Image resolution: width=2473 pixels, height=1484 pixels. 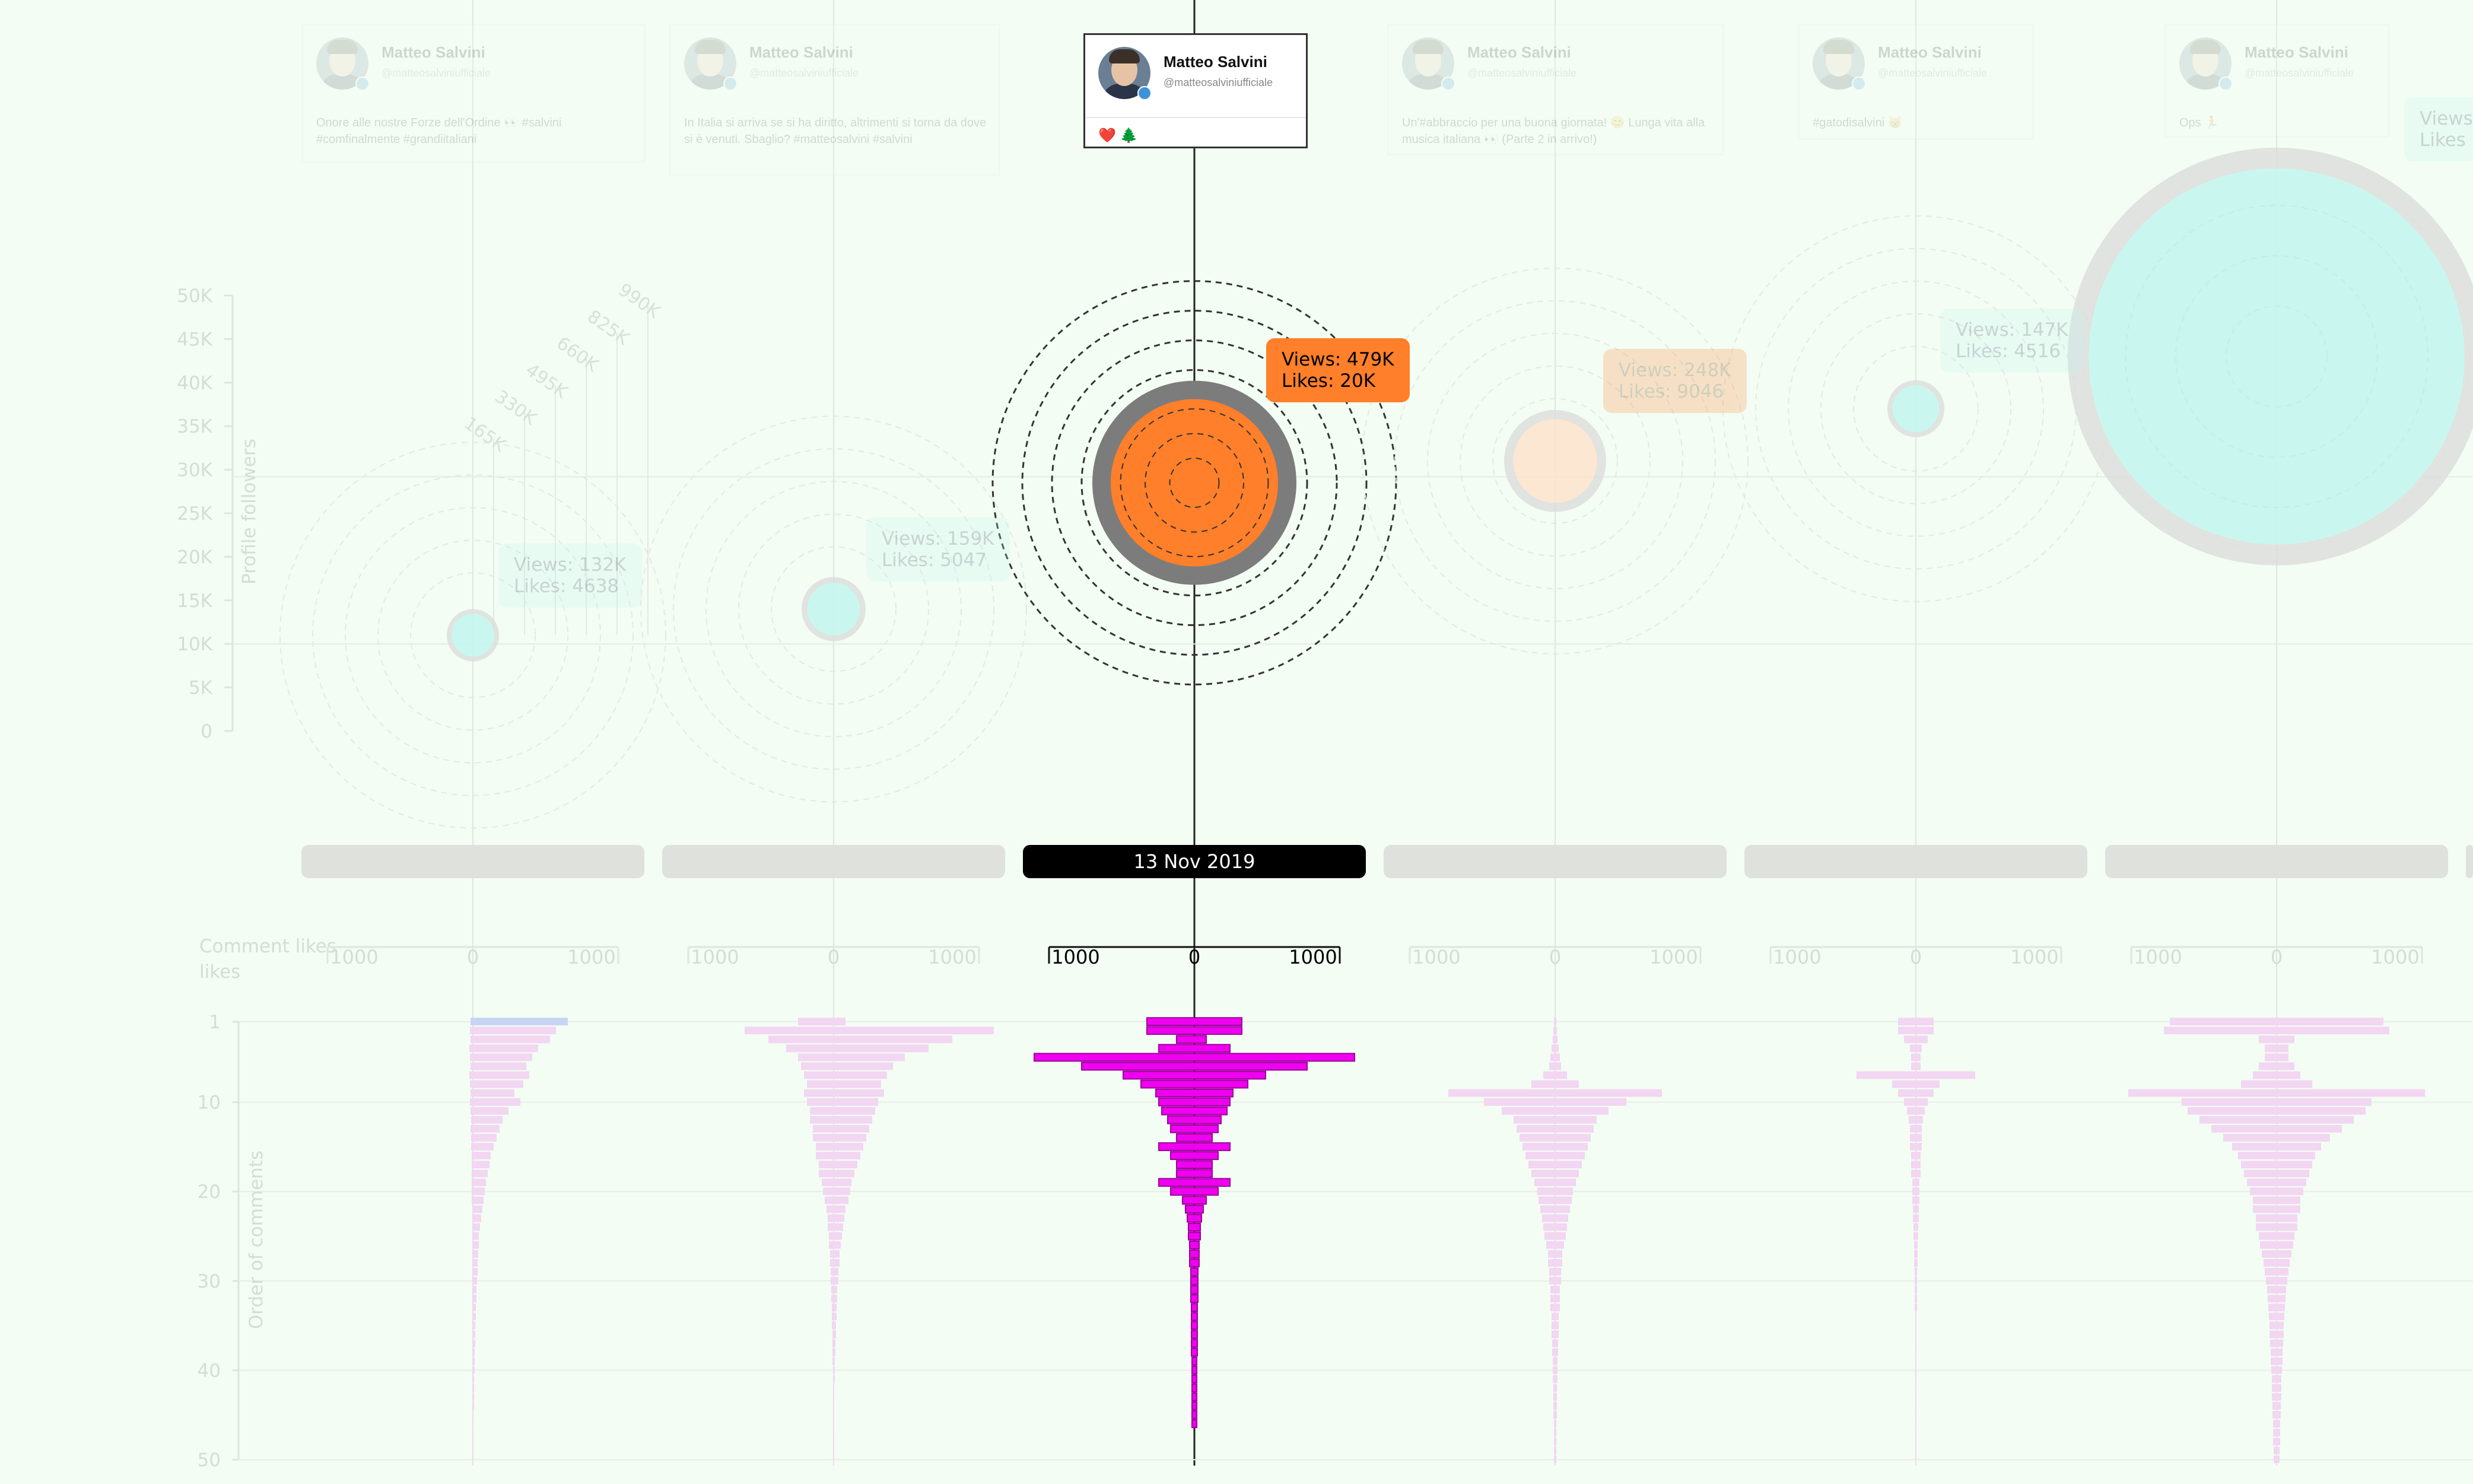 I want to click on views-label: Views: 147K, so click(x=2012, y=330).